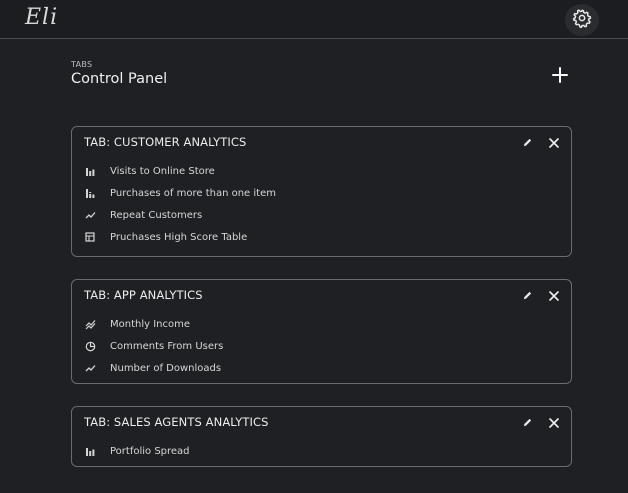 Image resolution: width=628 pixels, height=493 pixels. Describe the element at coordinates (167, 346) in the screenshot. I see `list-item-label: Comments From Users` at that location.